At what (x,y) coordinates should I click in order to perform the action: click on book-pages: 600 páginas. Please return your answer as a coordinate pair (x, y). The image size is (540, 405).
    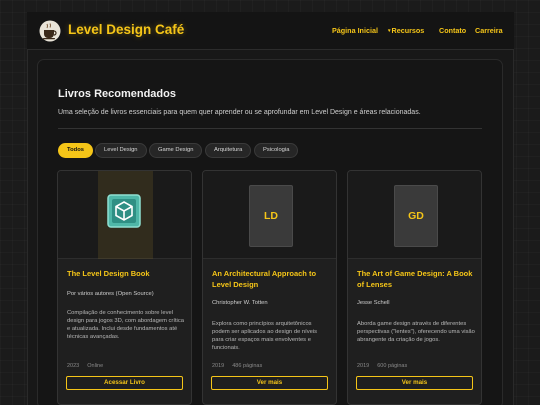
    Looking at the image, I should click on (392, 366).